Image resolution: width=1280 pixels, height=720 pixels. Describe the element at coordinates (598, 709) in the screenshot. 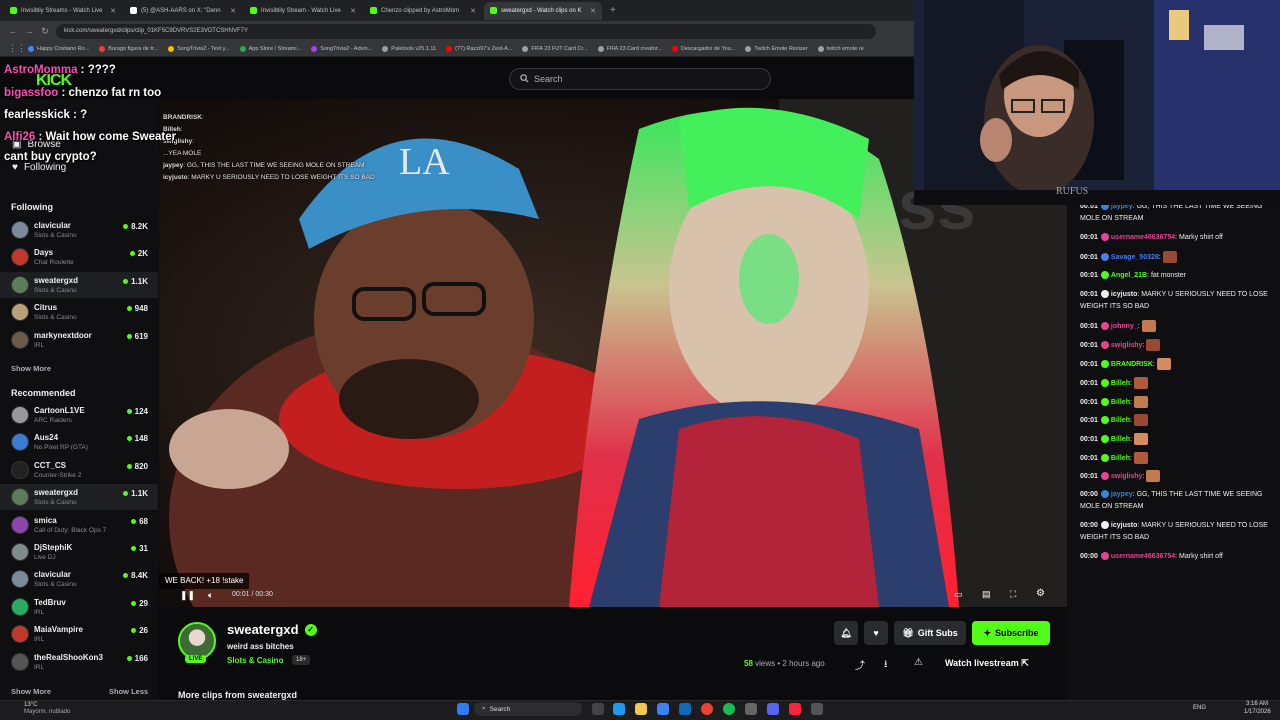

I see `task-view-icon` at that location.